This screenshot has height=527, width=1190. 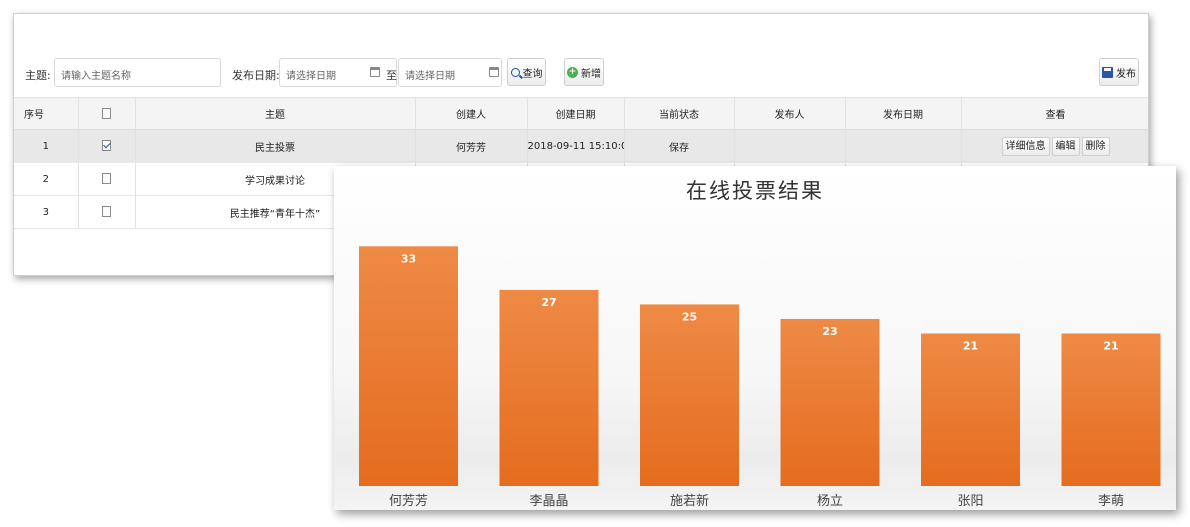 I want to click on new-button: + 新增, so click(x=584, y=72).